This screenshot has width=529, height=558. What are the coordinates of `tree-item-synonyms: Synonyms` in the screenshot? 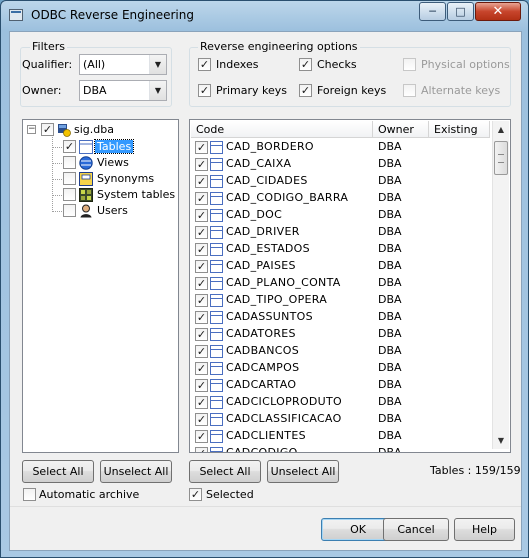 It's located at (125, 178).